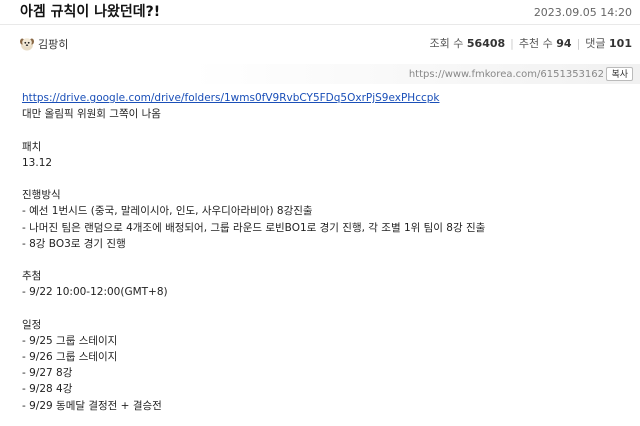 The width and height of the screenshot is (640, 426). I want to click on content-line: - 9/29 동메달 결정전 + 결승전, so click(92, 405).